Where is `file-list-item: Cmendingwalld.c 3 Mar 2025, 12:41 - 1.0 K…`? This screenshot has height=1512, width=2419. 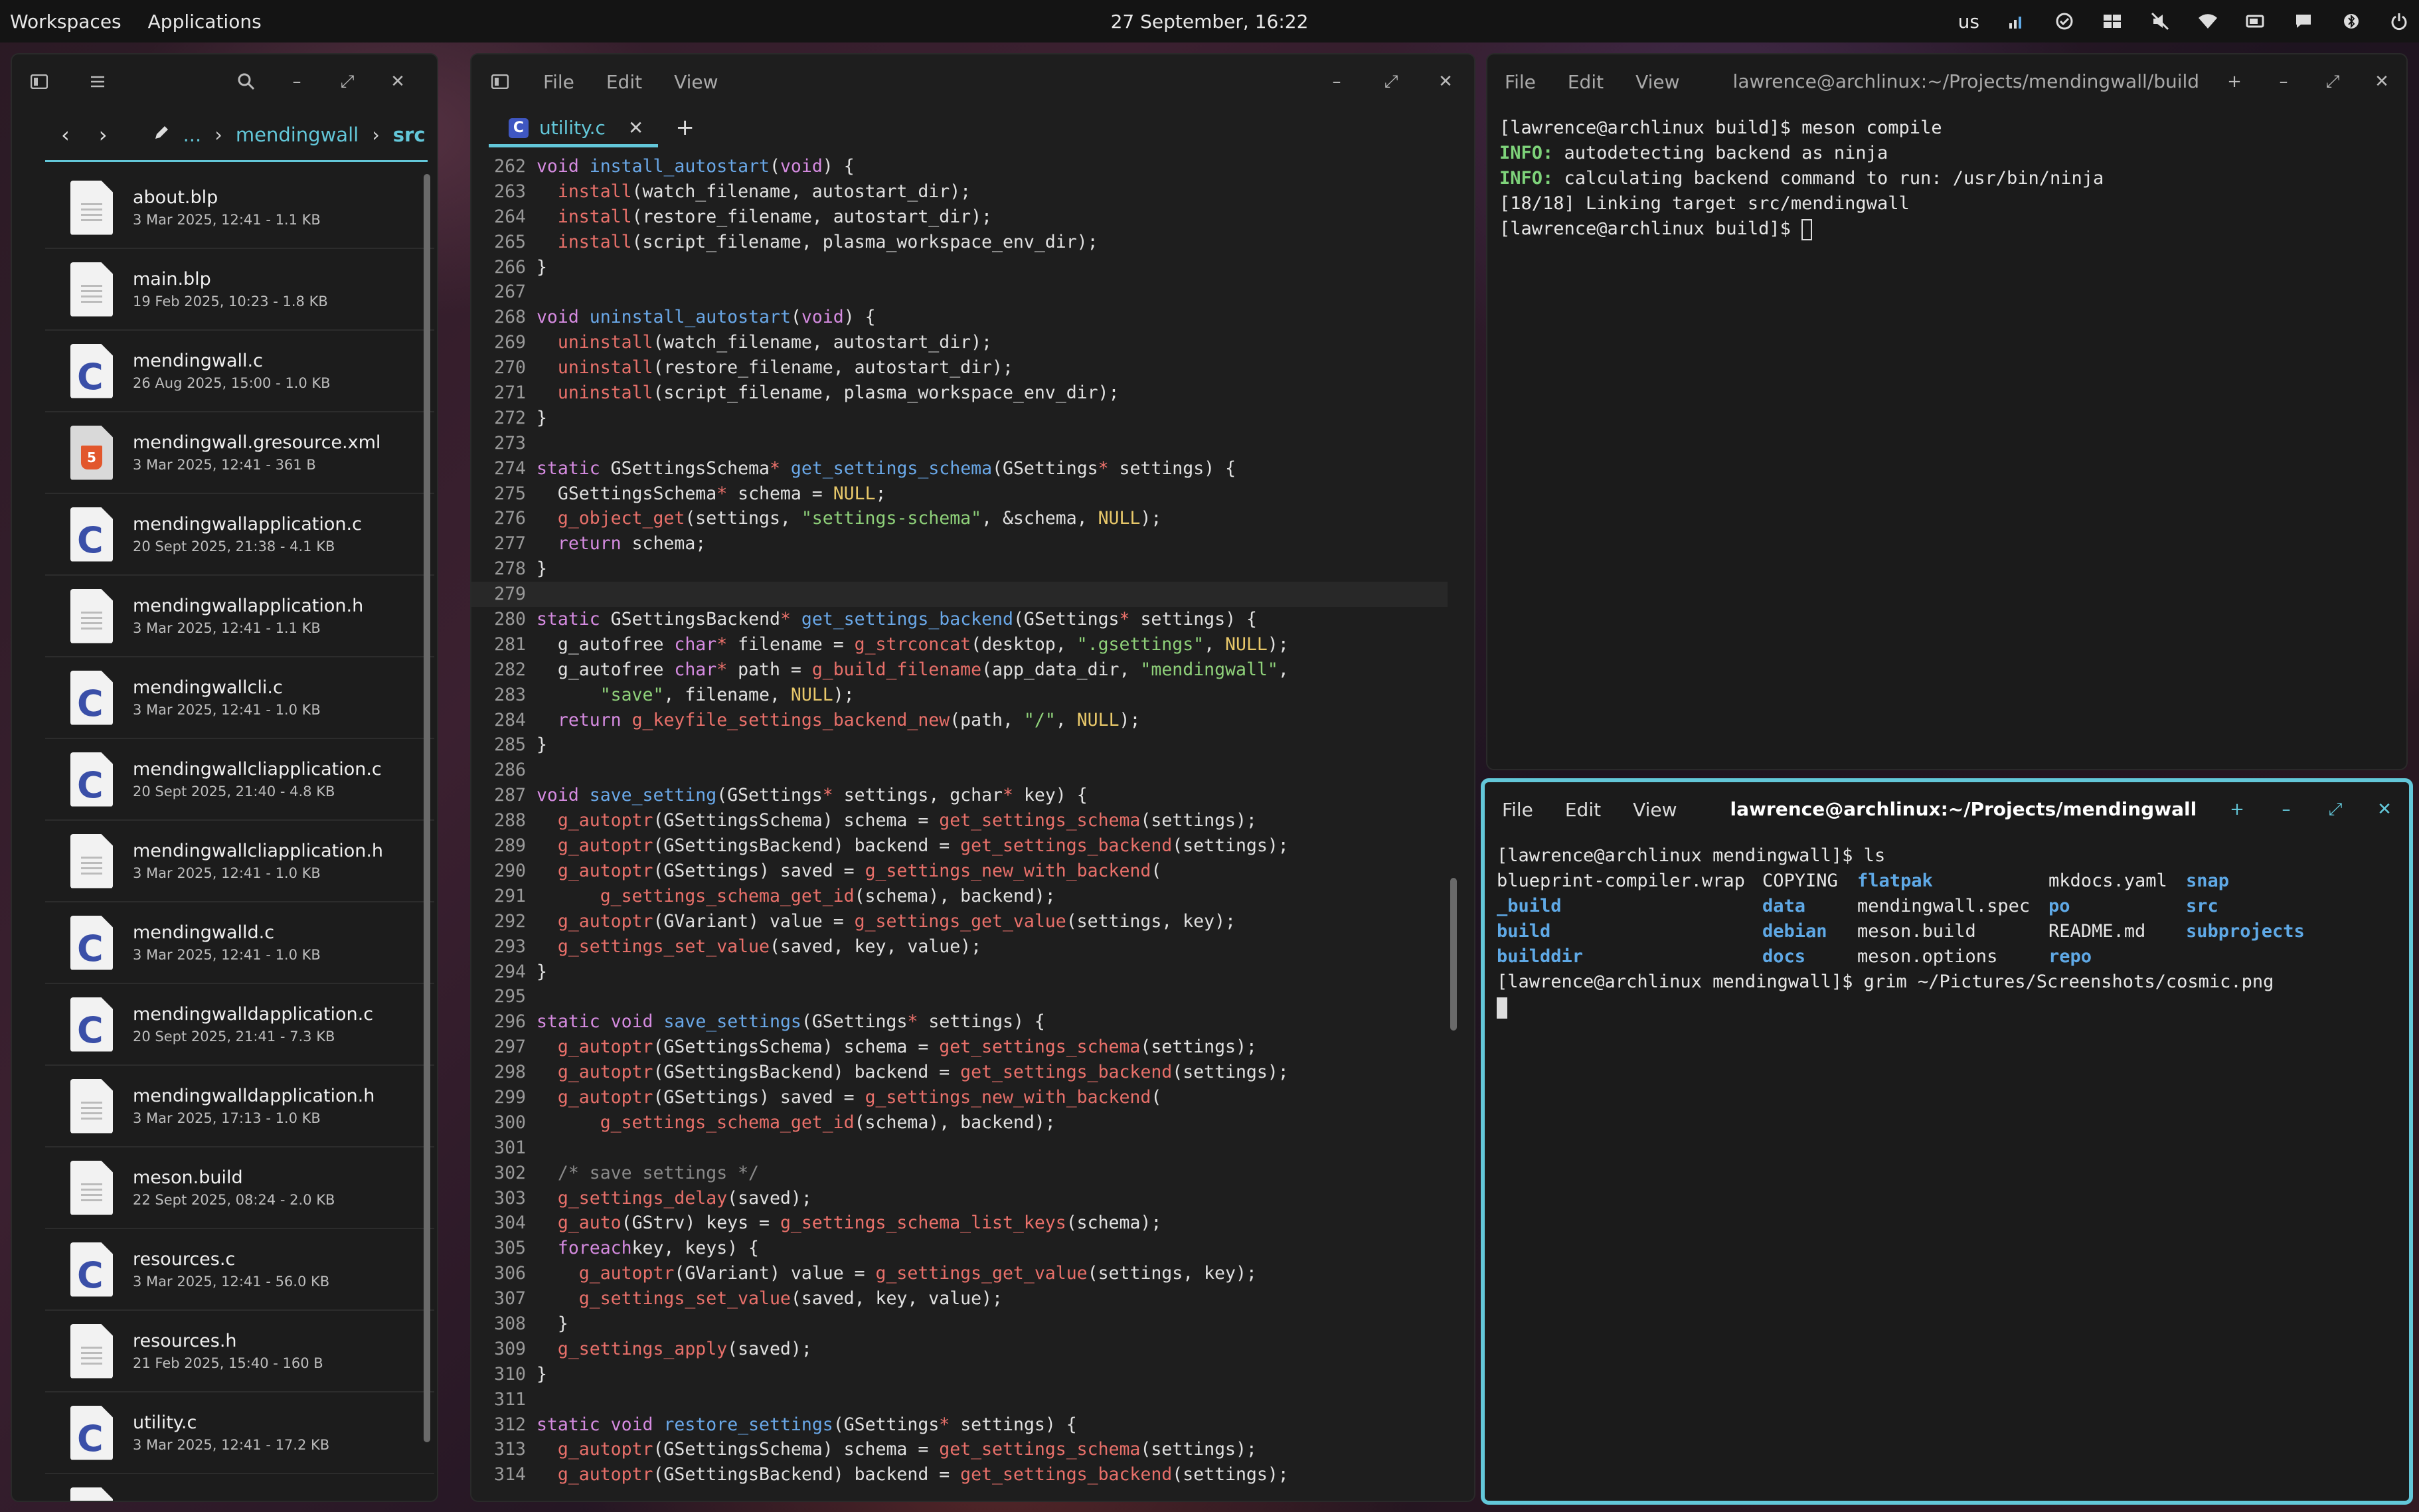 file-list-item: Cmendingwalld.c 3 Mar 2025, 12:41 - 1.0 K… is located at coordinates (240, 943).